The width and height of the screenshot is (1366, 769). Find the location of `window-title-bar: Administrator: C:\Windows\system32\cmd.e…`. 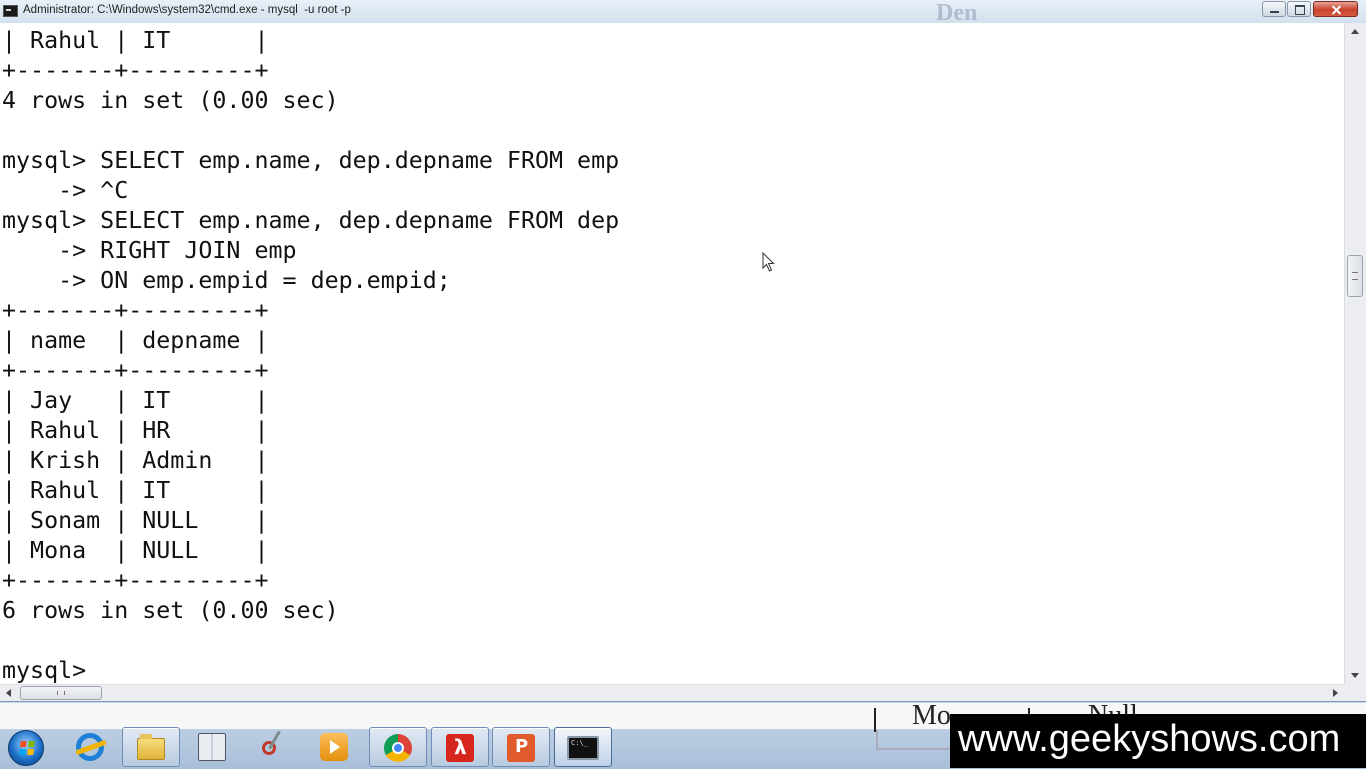

window-title-bar: Administrator: C:\Windows\system32\cmd.e… is located at coordinates (683, 13).